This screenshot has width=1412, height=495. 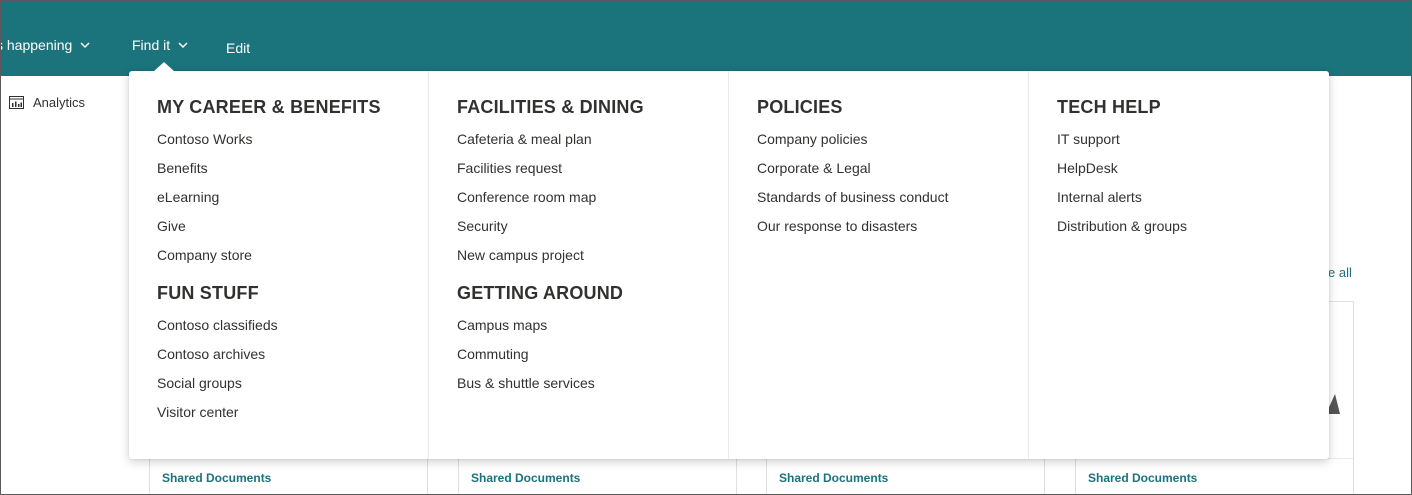 What do you see at coordinates (292, 107) in the screenshot?
I see `mega-menu-section-heading: MY CAREER & BENEFITS` at bounding box center [292, 107].